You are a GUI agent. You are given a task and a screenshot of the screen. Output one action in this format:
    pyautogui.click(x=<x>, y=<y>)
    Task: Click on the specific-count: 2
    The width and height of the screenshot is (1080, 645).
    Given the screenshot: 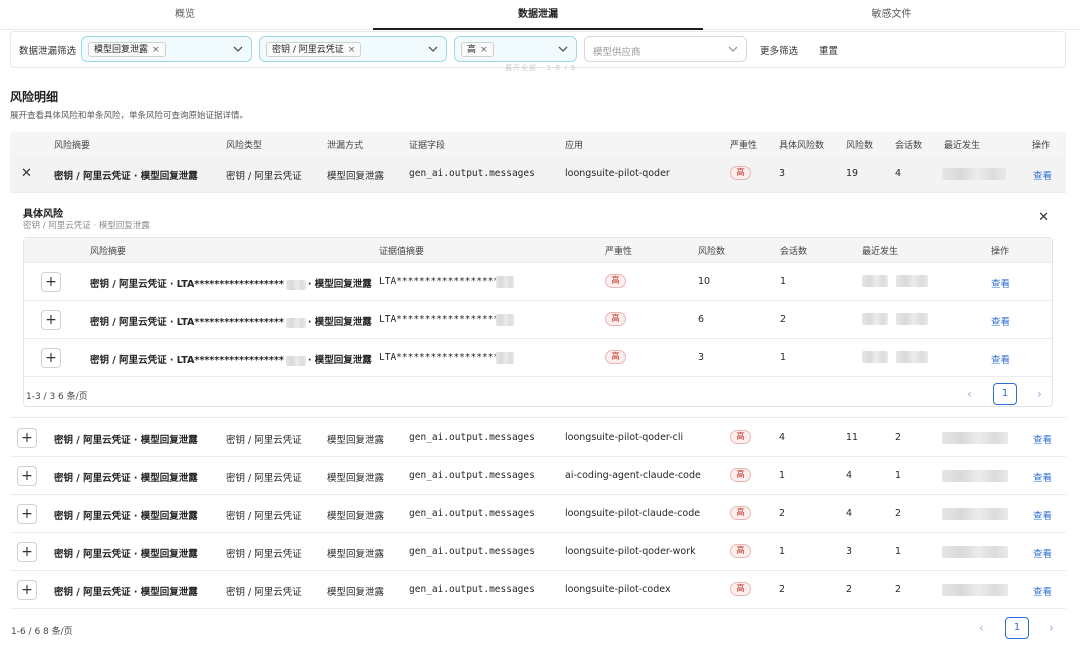 What is the action you would take?
    pyautogui.click(x=782, y=589)
    